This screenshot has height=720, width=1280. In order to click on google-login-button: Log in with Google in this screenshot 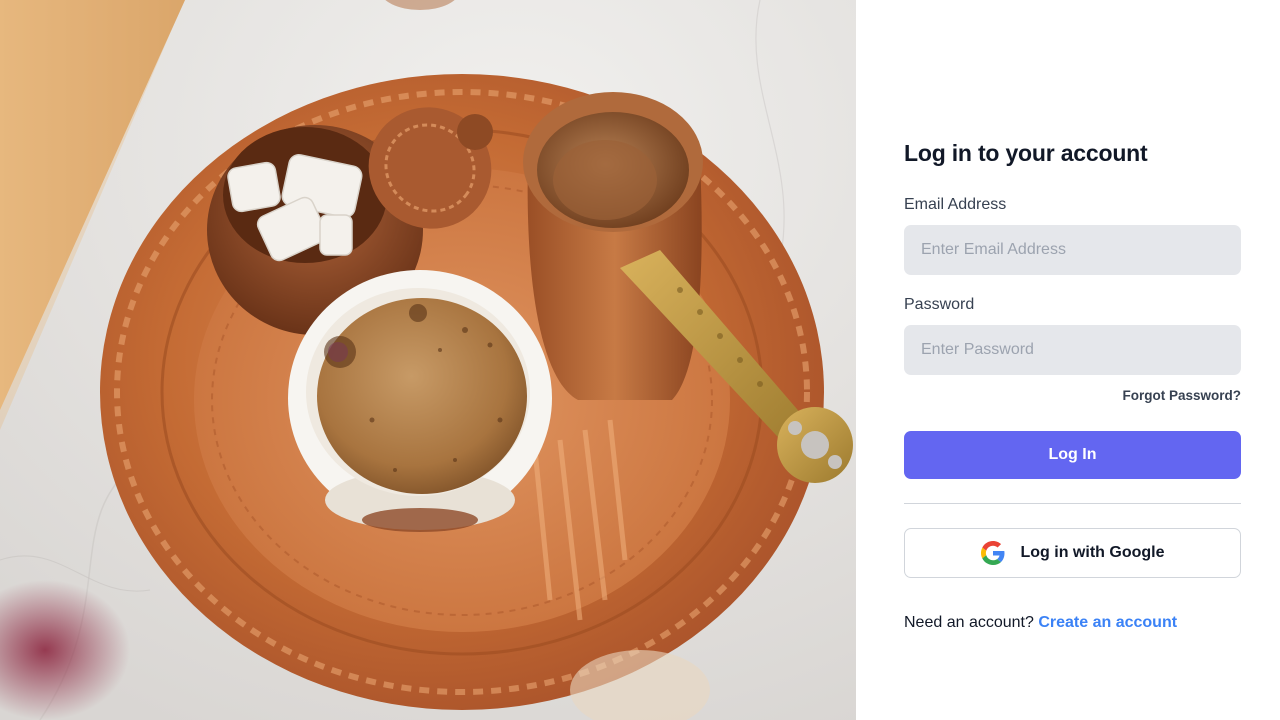, I will do `click(1072, 553)`.